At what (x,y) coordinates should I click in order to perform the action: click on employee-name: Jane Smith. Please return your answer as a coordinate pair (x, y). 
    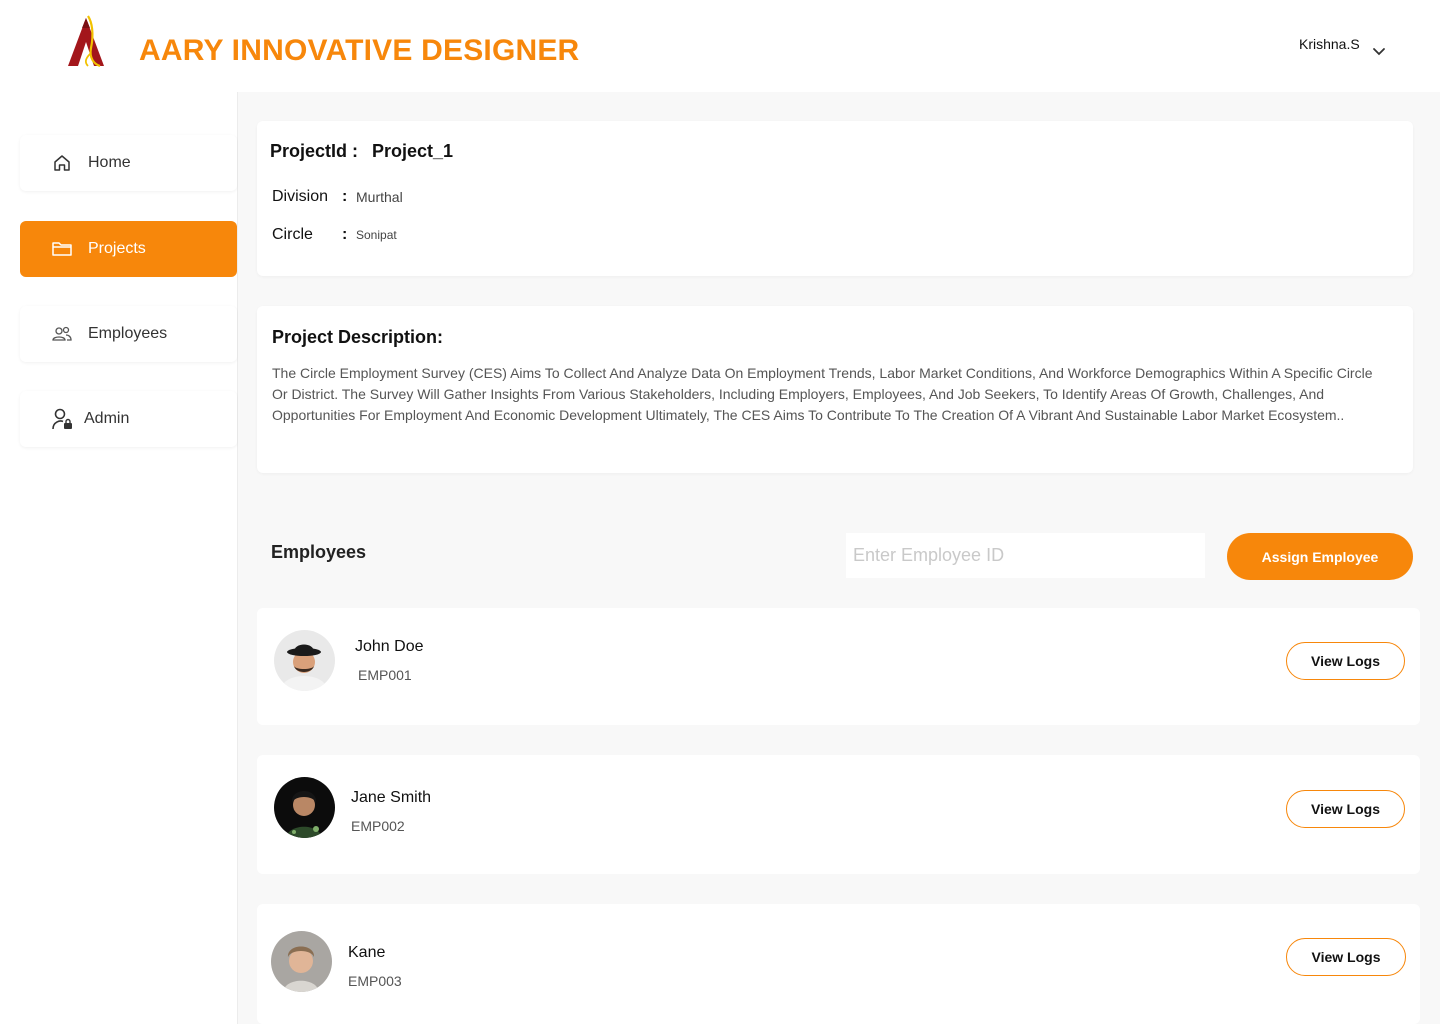
    Looking at the image, I should click on (391, 797).